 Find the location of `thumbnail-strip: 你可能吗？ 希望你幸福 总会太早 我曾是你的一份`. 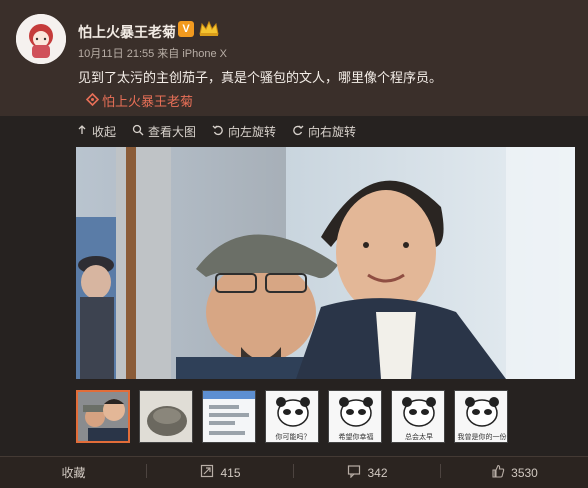

thumbnail-strip: 你可能吗？ 希望你幸福 总会太早 我曾是你的一份 is located at coordinates (296, 418).